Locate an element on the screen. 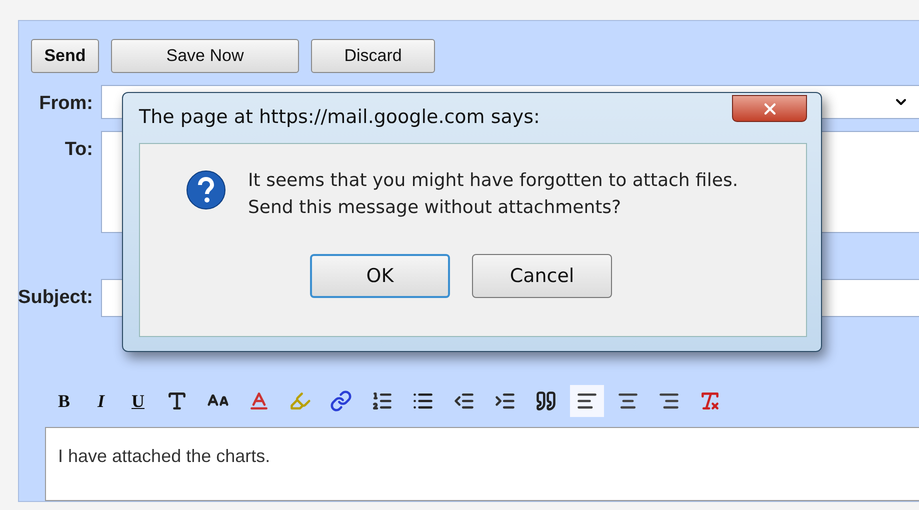 The width and height of the screenshot is (919, 510). ok-button: OK is located at coordinates (380, 276).